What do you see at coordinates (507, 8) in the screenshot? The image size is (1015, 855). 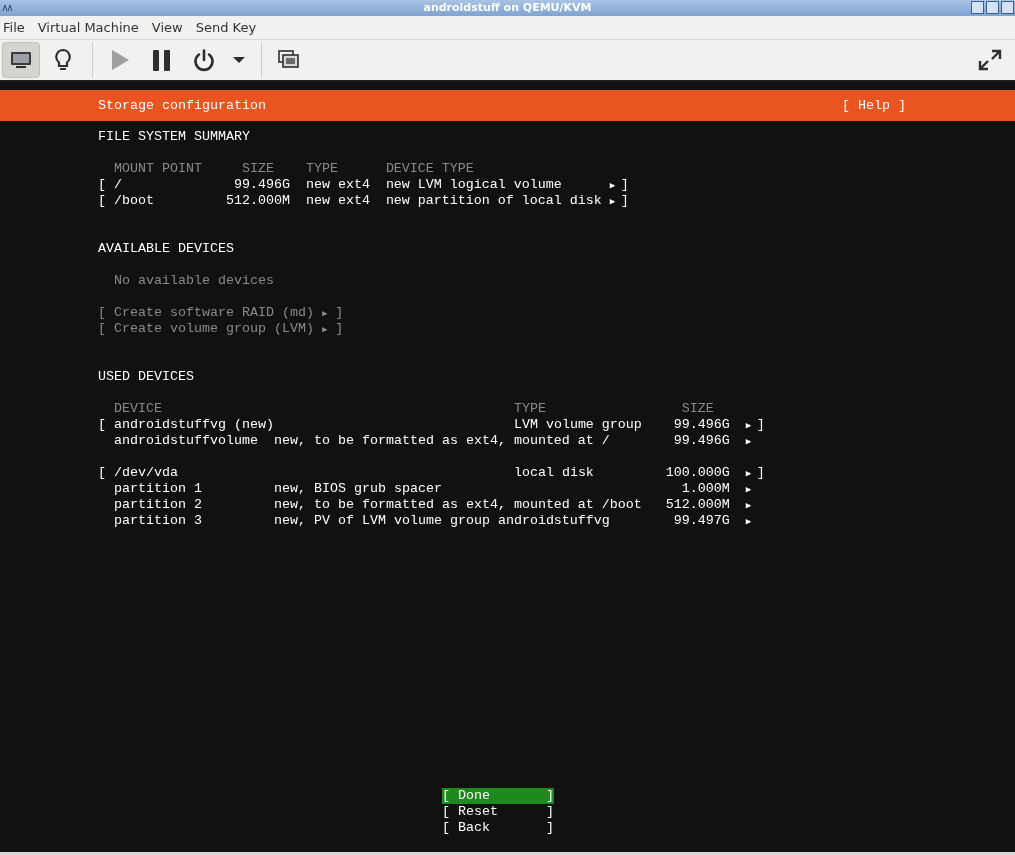 I see `window-title: androidstuff on QEMU/KVM` at bounding box center [507, 8].